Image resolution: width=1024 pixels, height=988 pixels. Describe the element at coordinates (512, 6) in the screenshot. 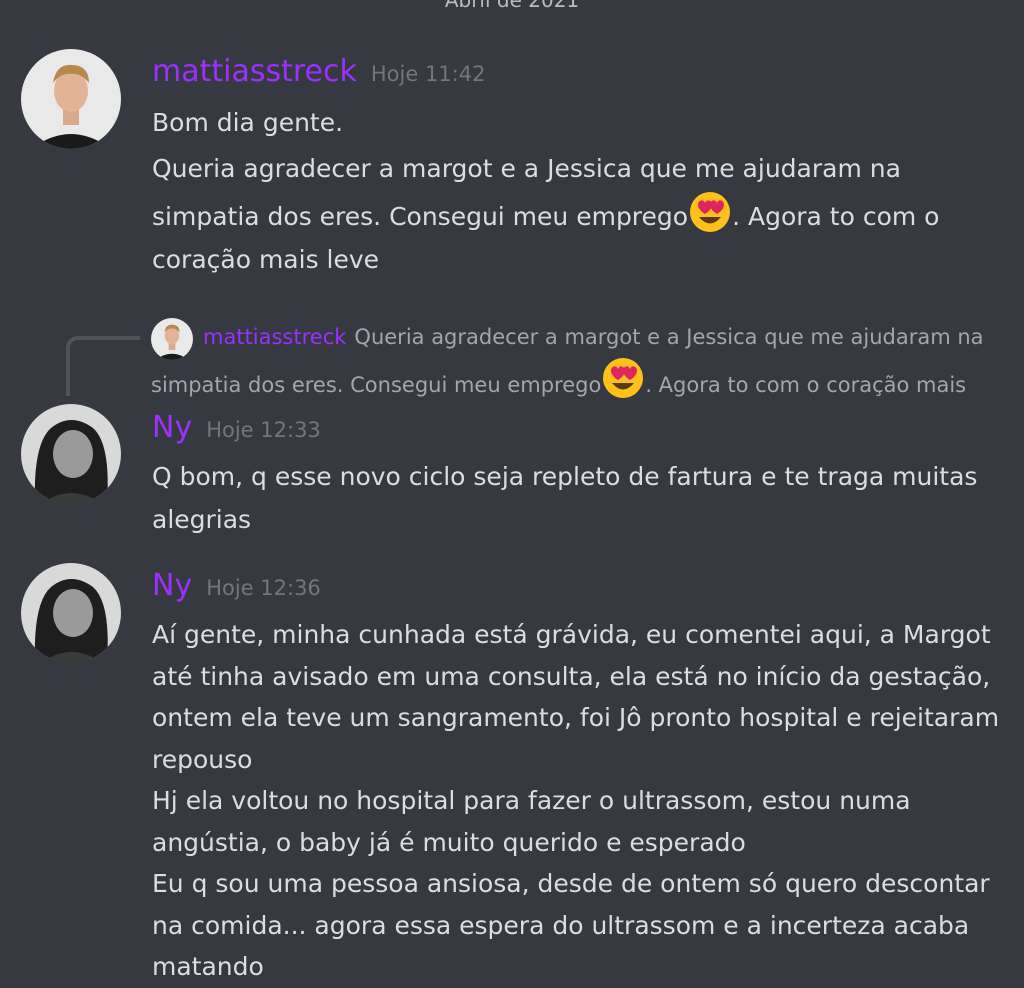

I see `date-divider: Abril de 2021` at that location.